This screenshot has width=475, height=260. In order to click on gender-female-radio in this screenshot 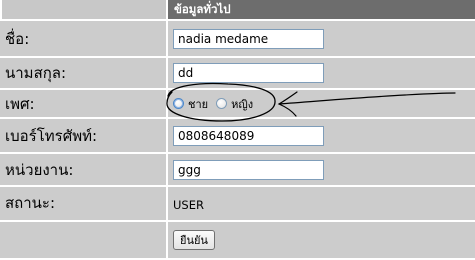, I will do `click(222, 104)`.